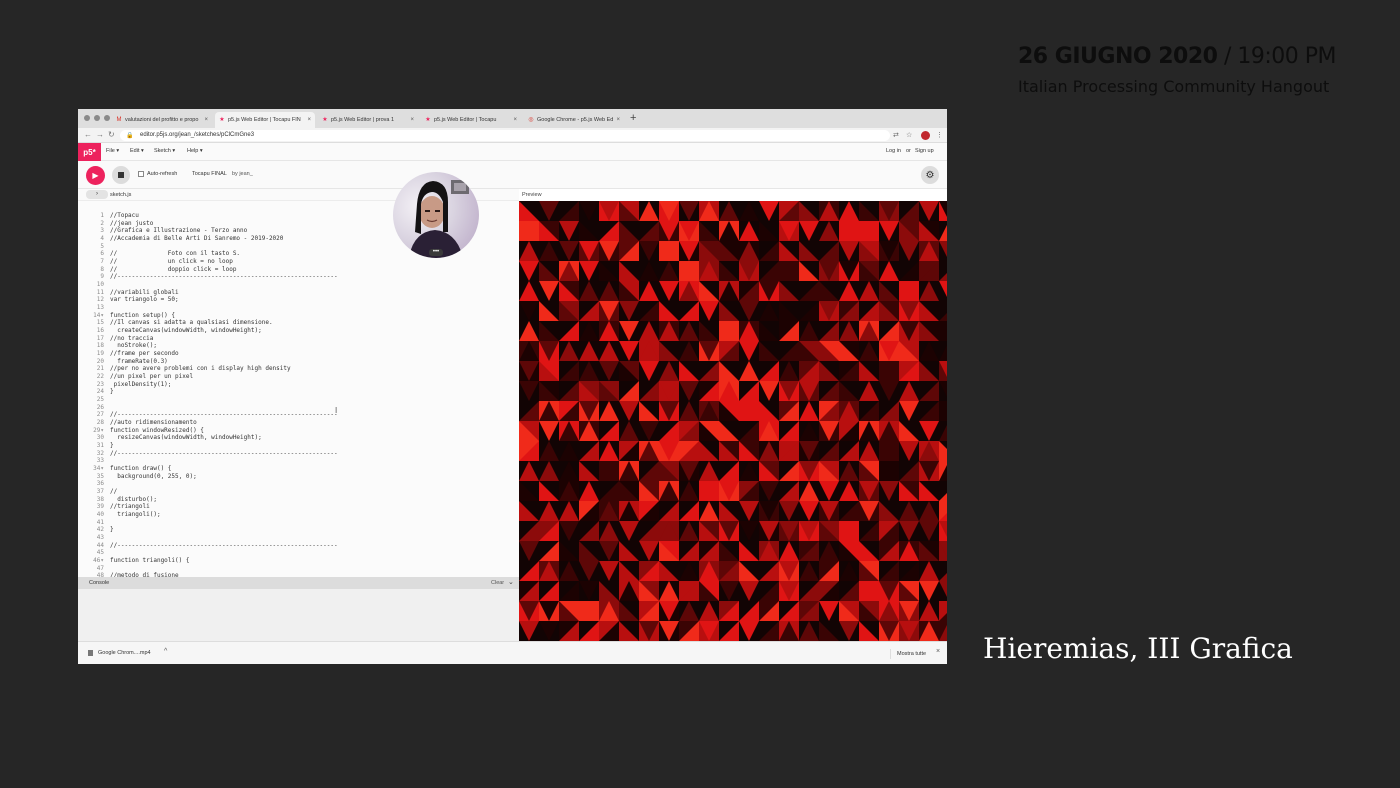 The height and width of the screenshot is (788, 1400). I want to click on back-icon: ←, so click(88, 134).